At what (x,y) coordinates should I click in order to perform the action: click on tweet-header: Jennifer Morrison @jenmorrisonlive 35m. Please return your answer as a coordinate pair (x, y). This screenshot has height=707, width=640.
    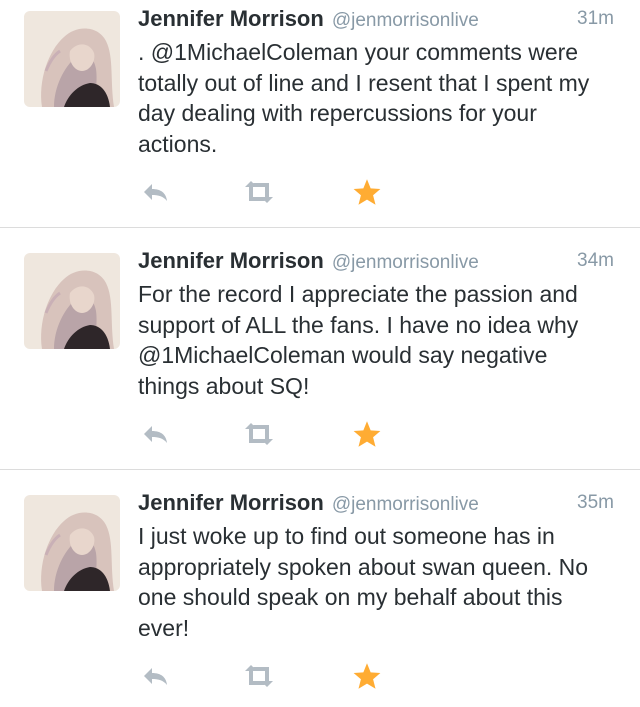
    Looking at the image, I should click on (378, 506).